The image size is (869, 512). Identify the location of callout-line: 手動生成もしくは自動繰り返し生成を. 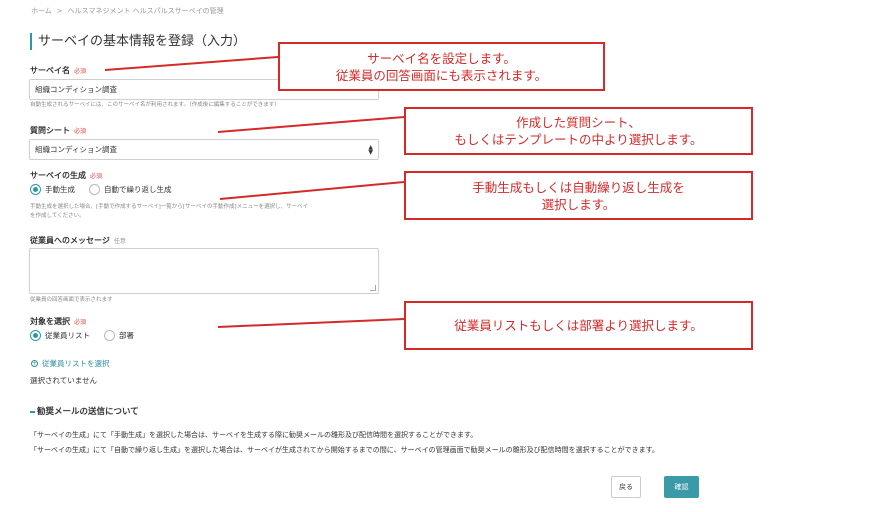
(578, 187).